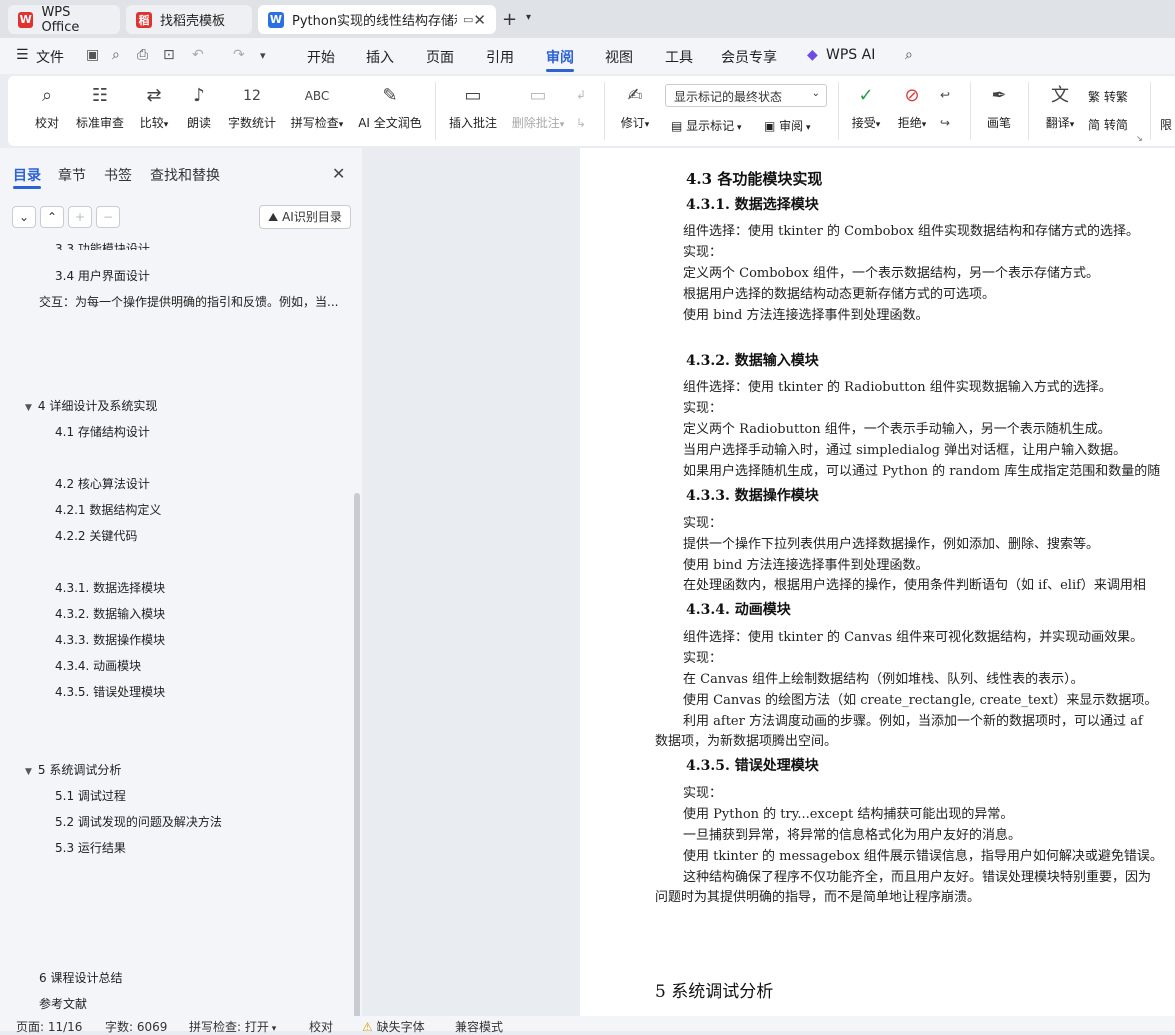  Describe the element at coordinates (945, 95) in the screenshot. I see `prev-change-icon: ↩` at that location.